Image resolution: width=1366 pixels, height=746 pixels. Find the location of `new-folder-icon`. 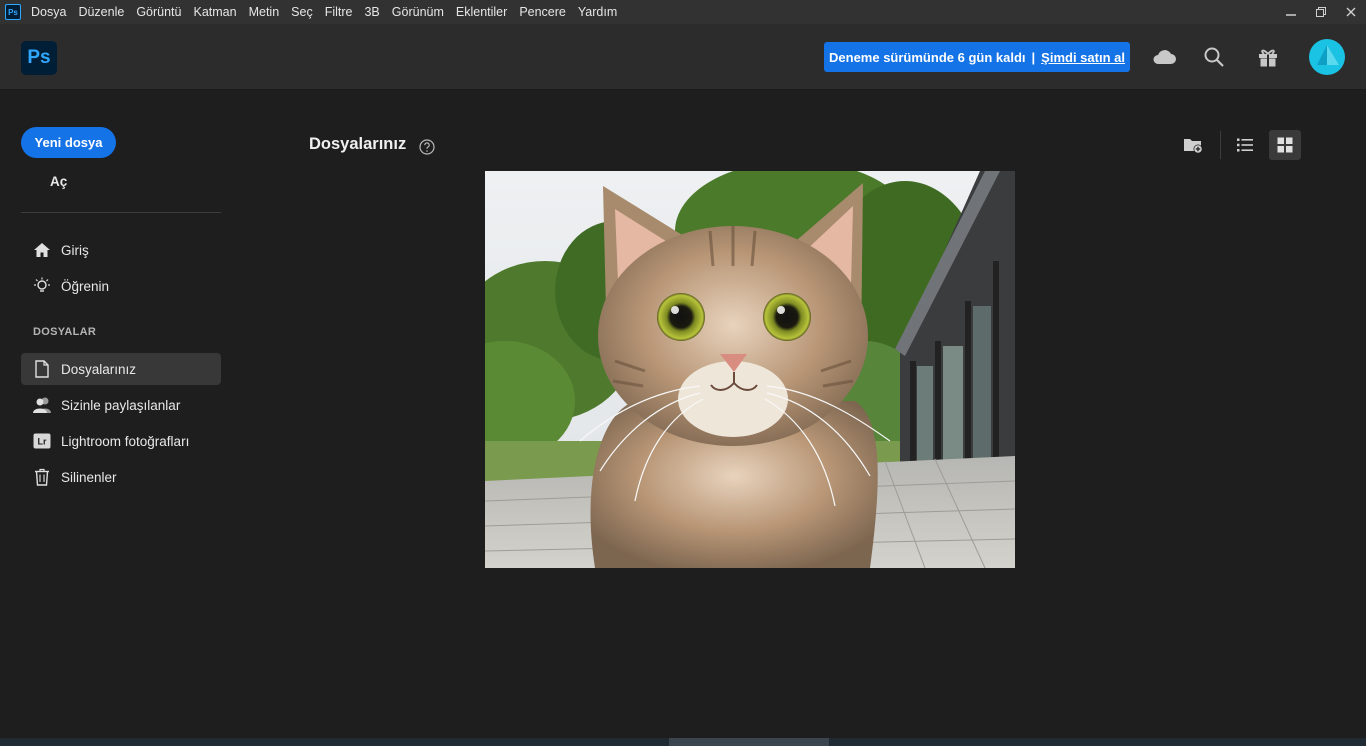

new-folder-icon is located at coordinates (1193, 145).